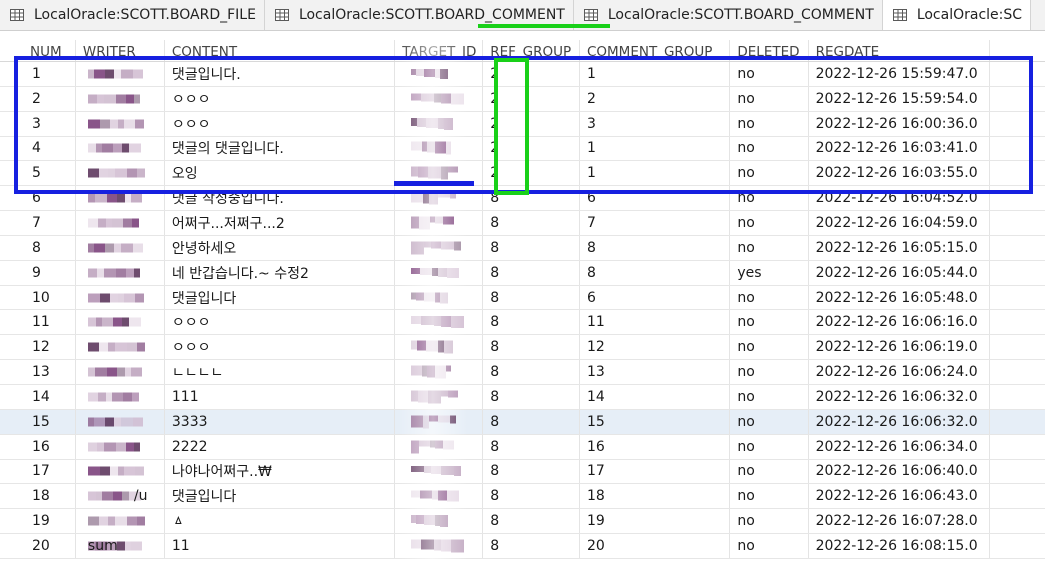 The image size is (1045, 565). Describe the element at coordinates (280, 521) in the screenshot. I see `cell-content: ㅿ` at that location.